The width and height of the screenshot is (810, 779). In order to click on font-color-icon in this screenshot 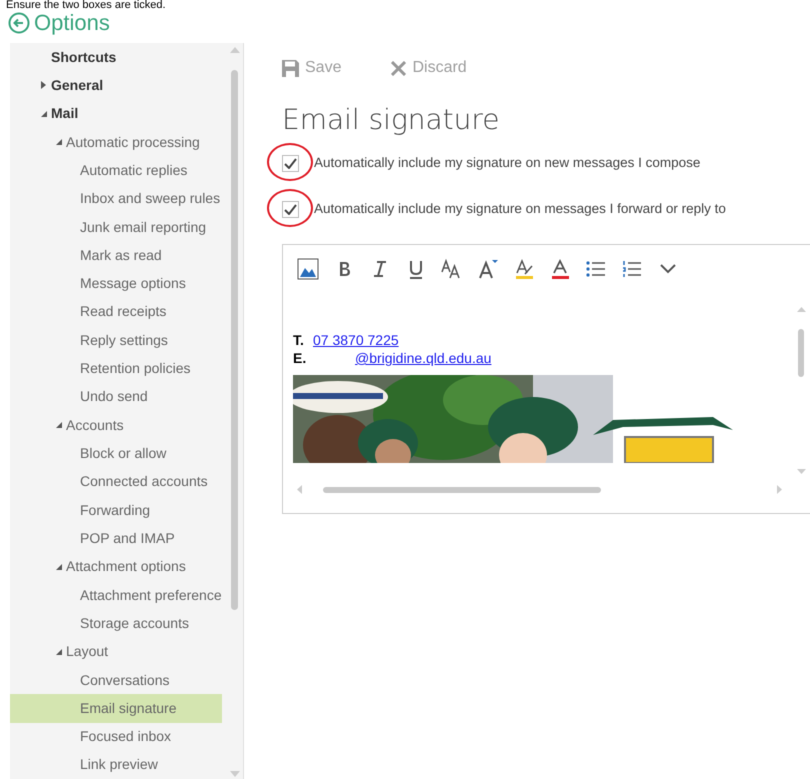, I will do `click(560, 269)`.